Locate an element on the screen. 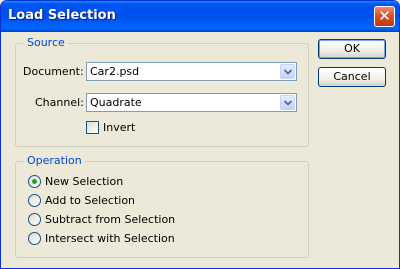  close-icon: ✕ is located at coordinates (384, 16).